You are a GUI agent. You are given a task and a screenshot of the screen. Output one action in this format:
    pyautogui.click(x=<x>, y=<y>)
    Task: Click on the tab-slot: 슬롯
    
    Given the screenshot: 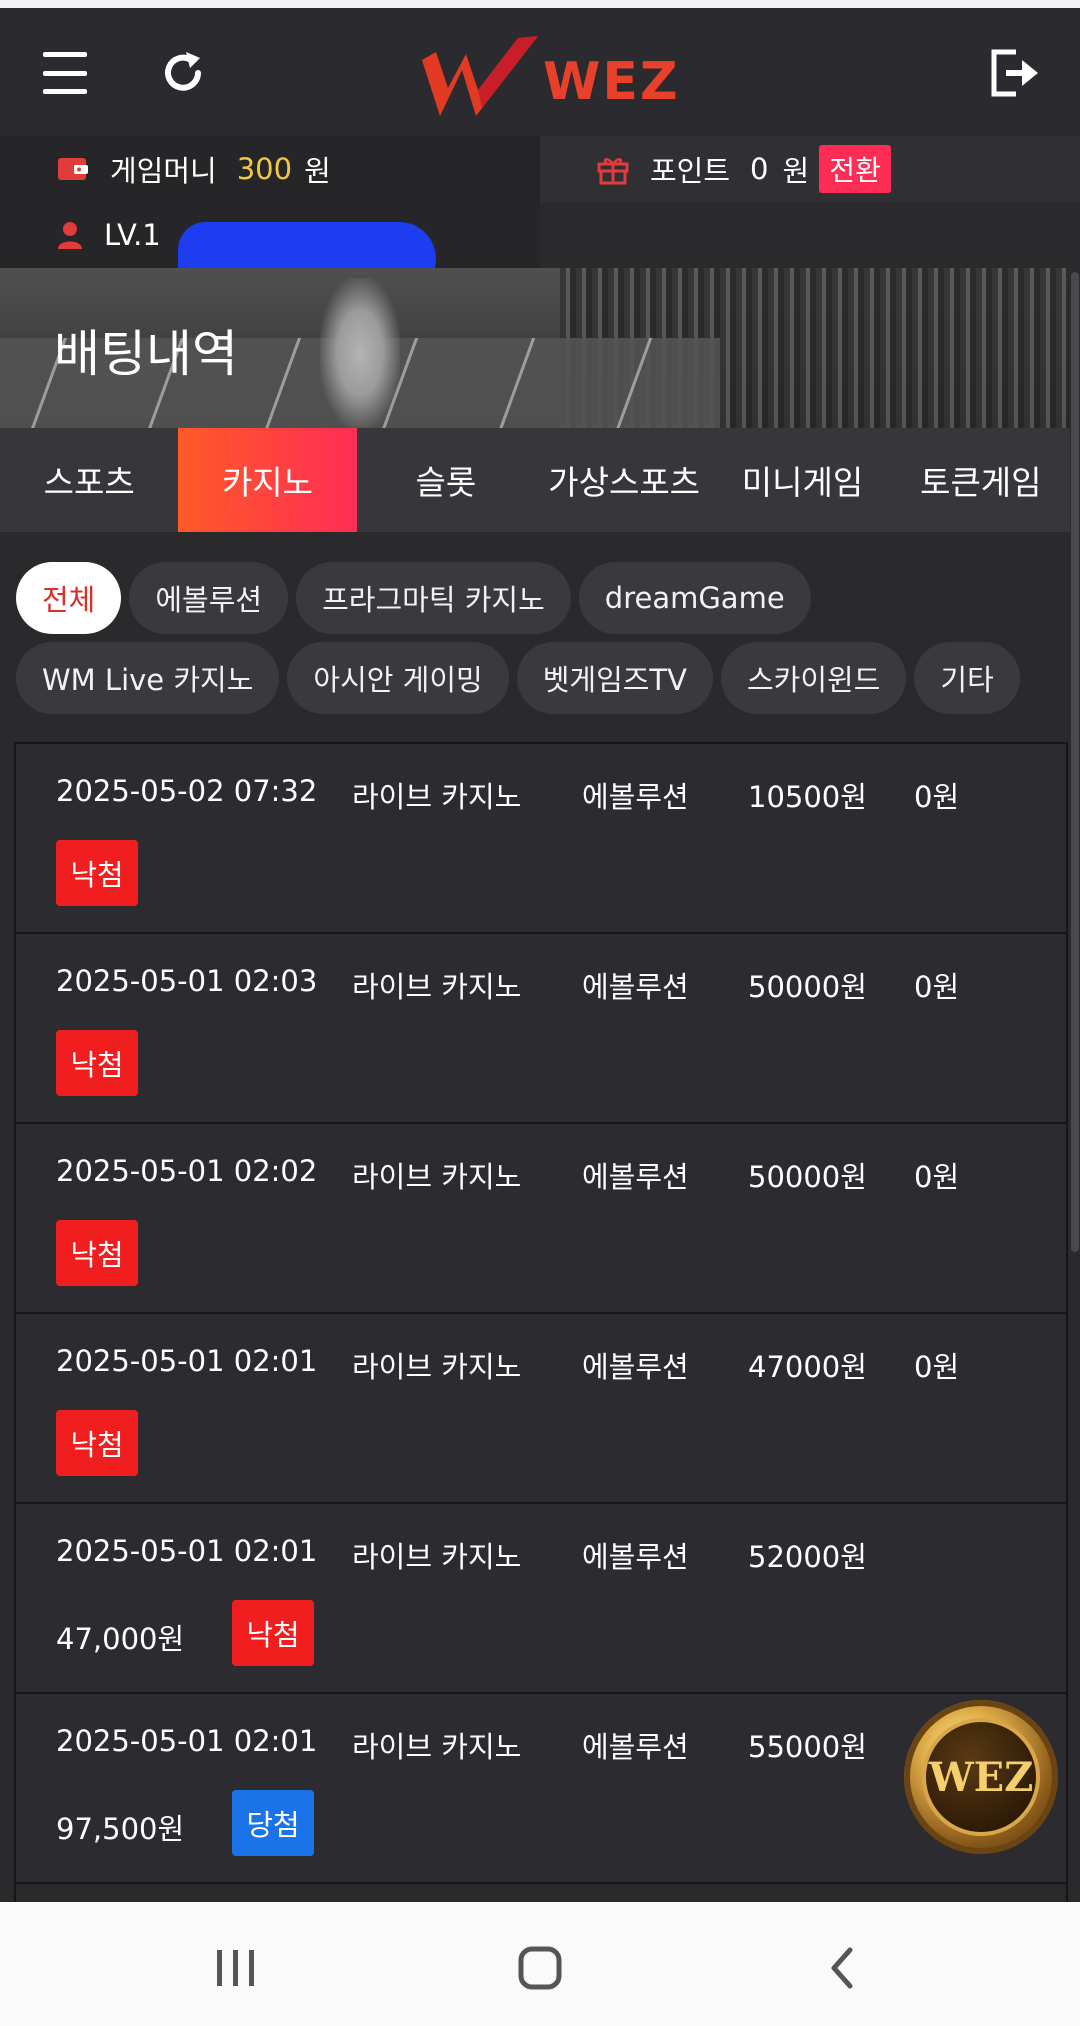 What is the action you would take?
    pyautogui.click(x=446, y=480)
    